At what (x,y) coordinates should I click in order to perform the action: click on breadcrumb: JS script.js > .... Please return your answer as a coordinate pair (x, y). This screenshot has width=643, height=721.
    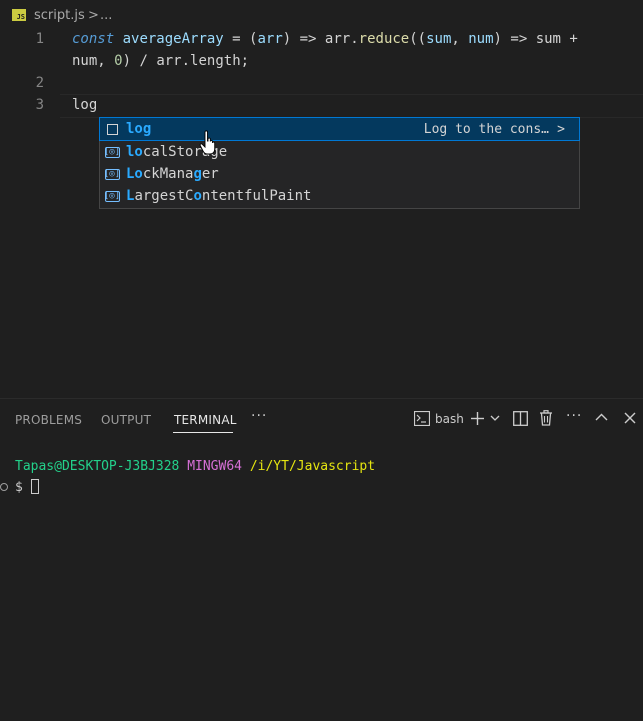
    Looking at the image, I should click on (321, 15).